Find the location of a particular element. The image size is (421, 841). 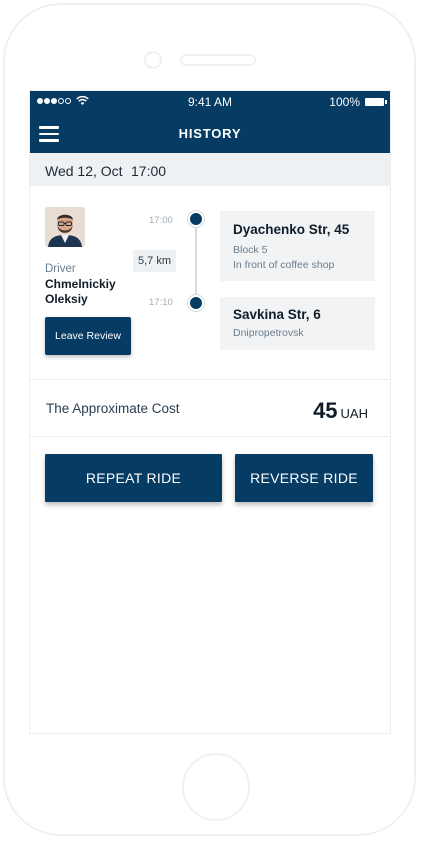

dropoff-address-details: Dnipropetrovsk is located at coordinates (268, 333).